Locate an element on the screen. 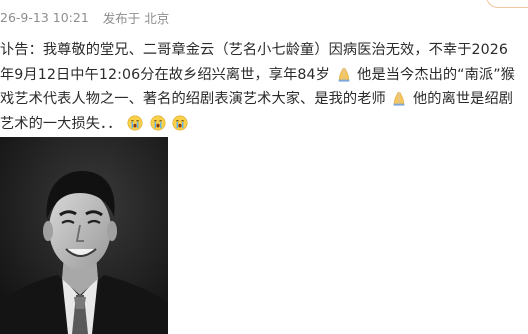 Image resolution: width=528 pixels, height=334 pixels. post-source: 发布于 北京 is located at coordinates (136, 18).